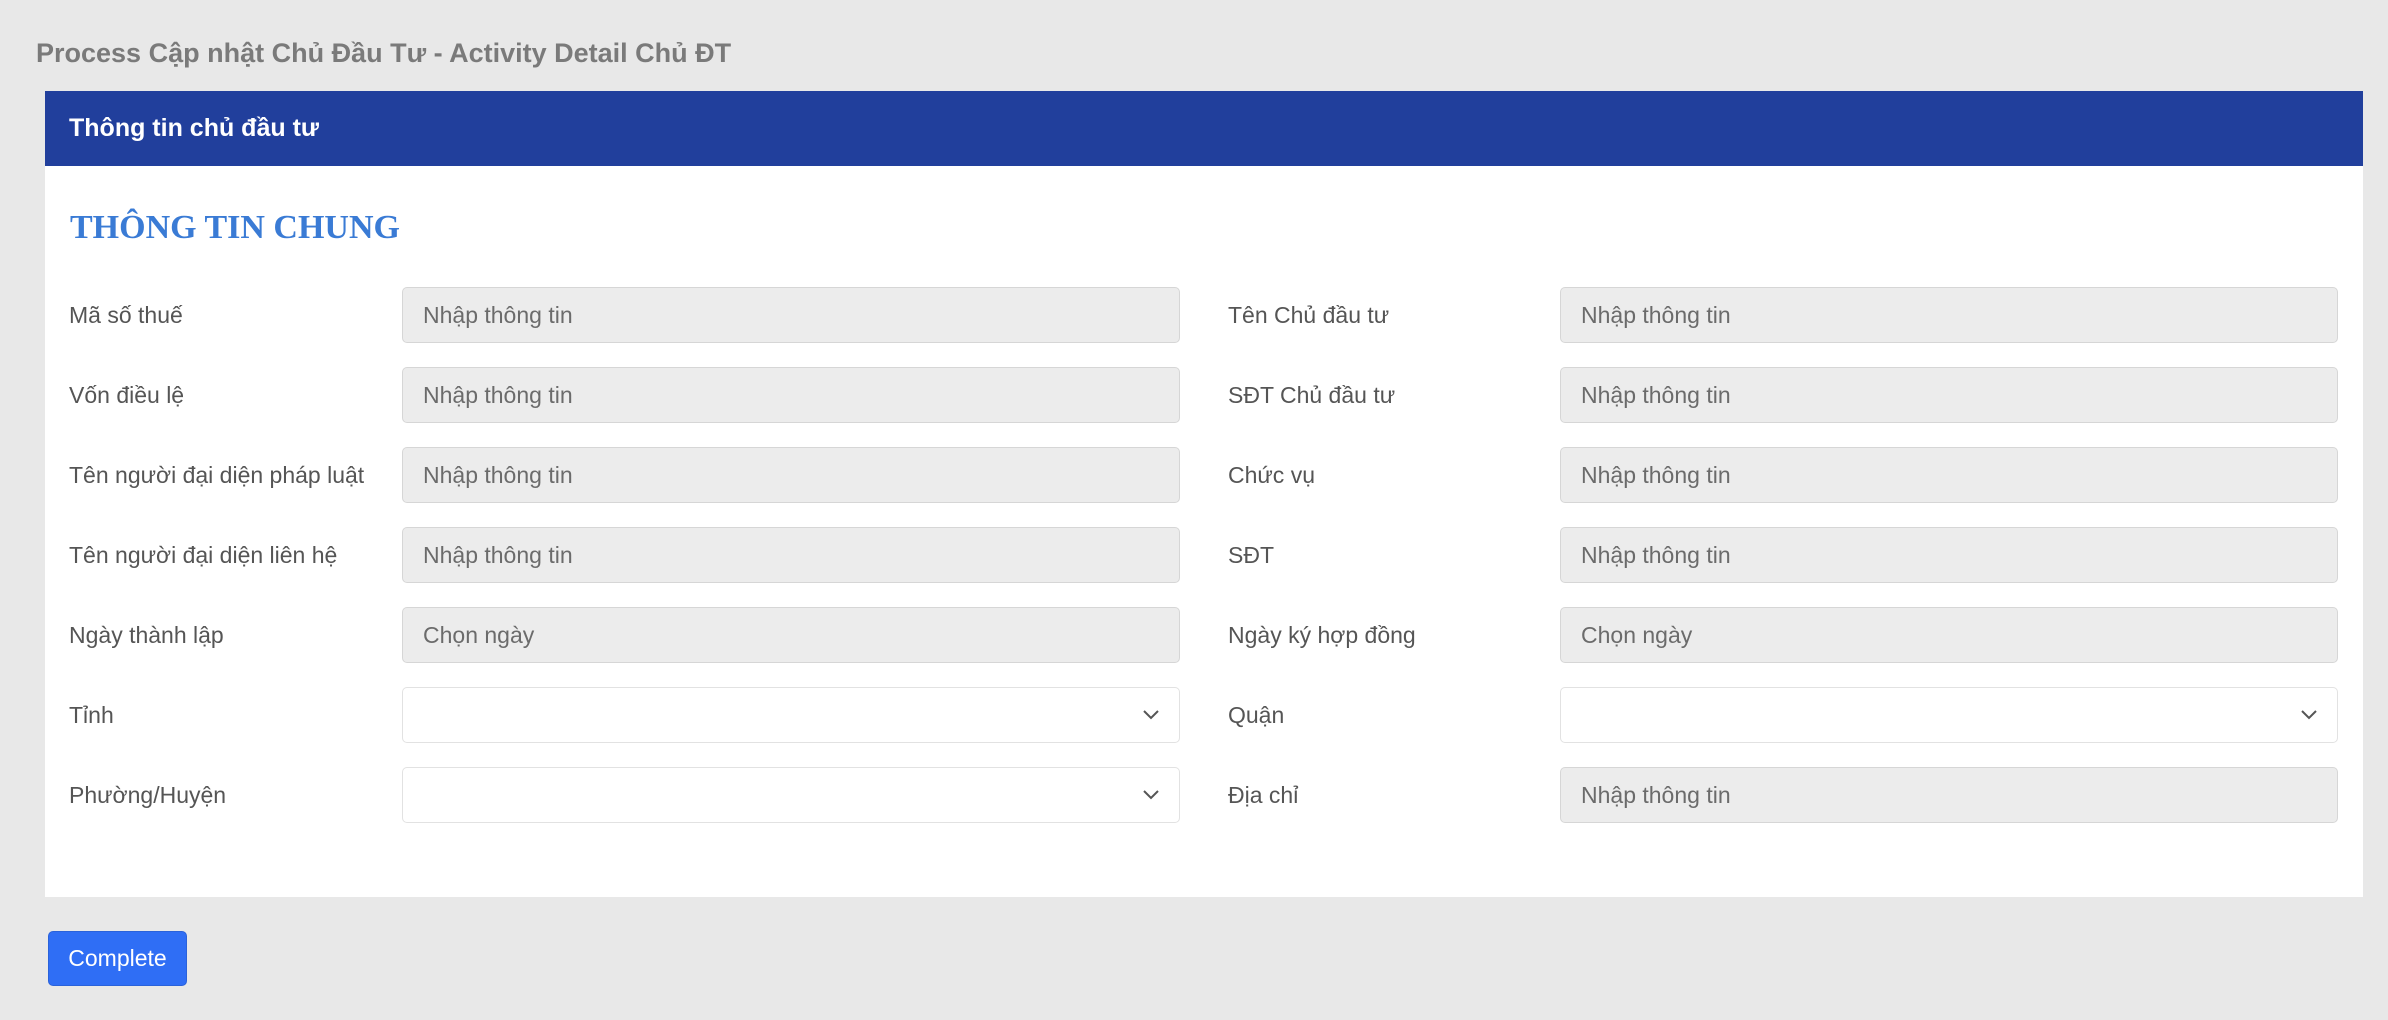  I want to click on position-label: Chức vụ, so click(1271, 475).